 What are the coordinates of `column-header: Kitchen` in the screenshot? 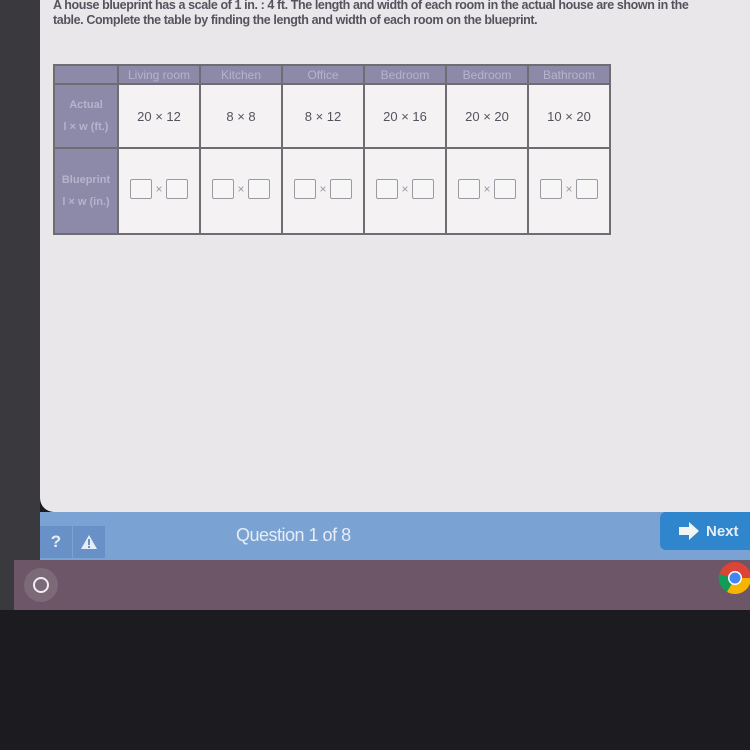 It's located at (241, 74).